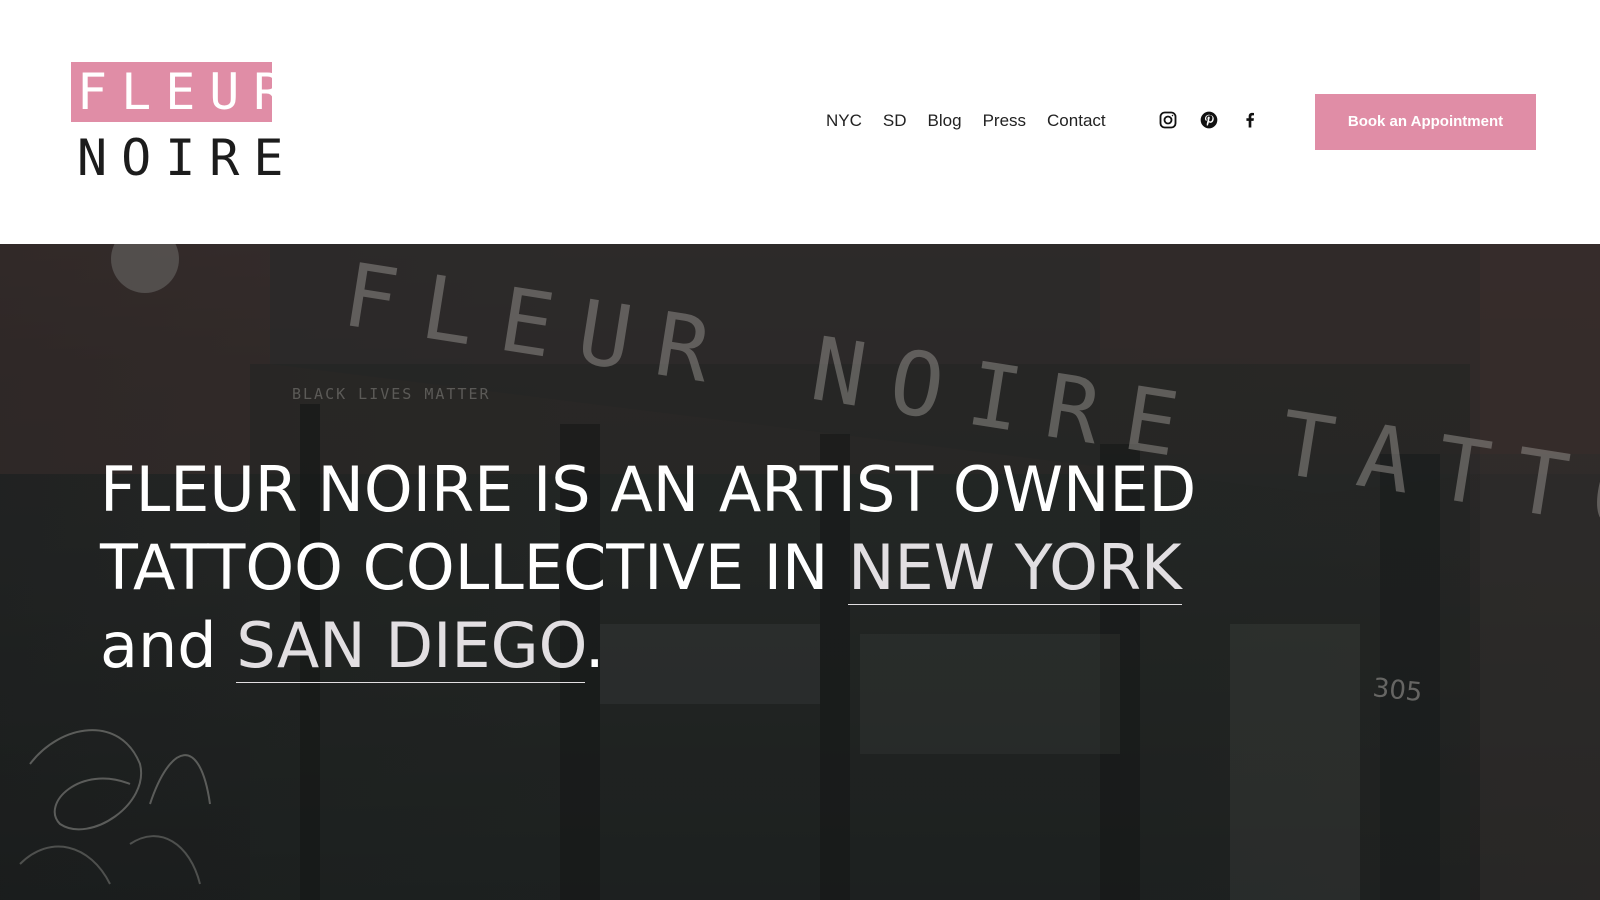 This screenshot has height=900, width=1600. Describe the element at coordinates (474, 567) in the screenshot. I see `headline-line-2: TATTOO COLLECTIVE IN` at that location.